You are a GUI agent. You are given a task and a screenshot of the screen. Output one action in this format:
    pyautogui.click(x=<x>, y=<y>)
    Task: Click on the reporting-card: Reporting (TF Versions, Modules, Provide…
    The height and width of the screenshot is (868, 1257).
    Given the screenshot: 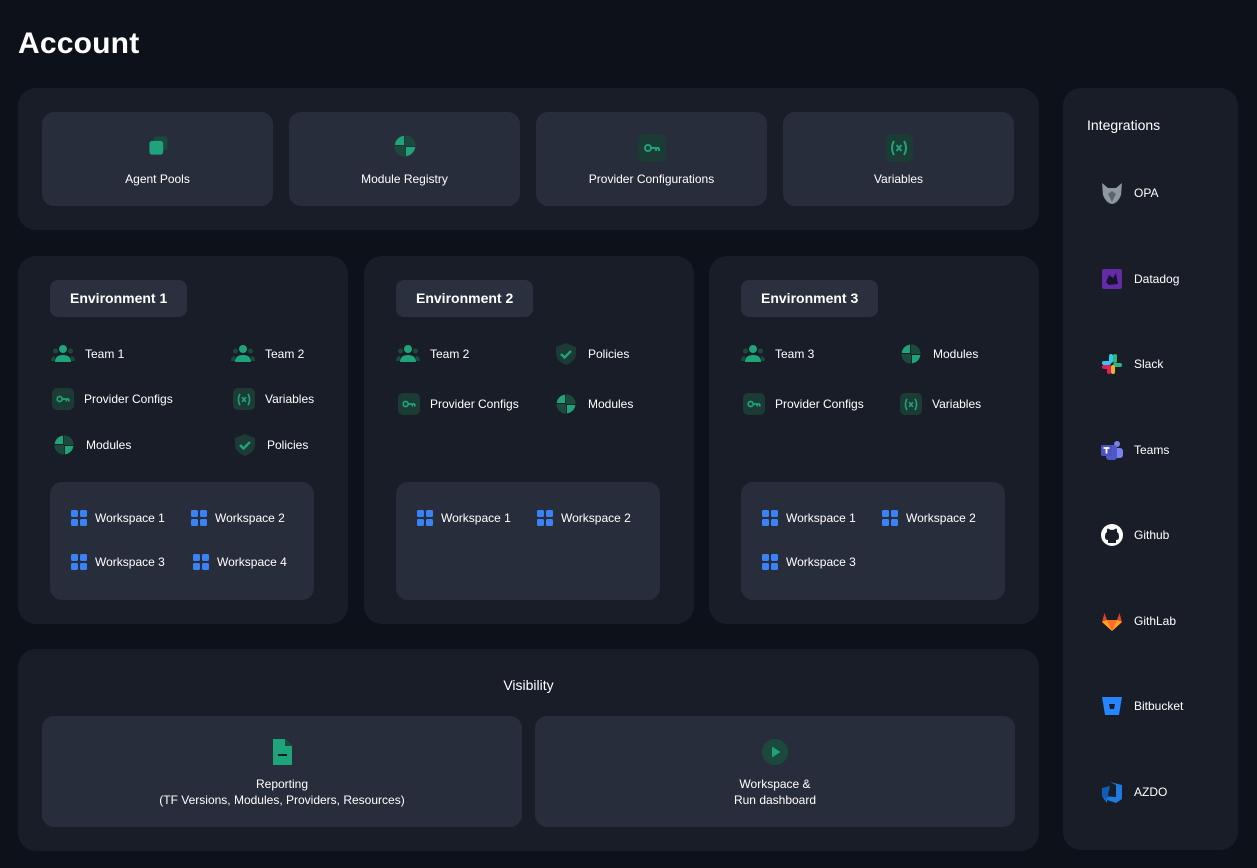 What is the action you would take?
    pyautogui.click(x=282, y=771)
    